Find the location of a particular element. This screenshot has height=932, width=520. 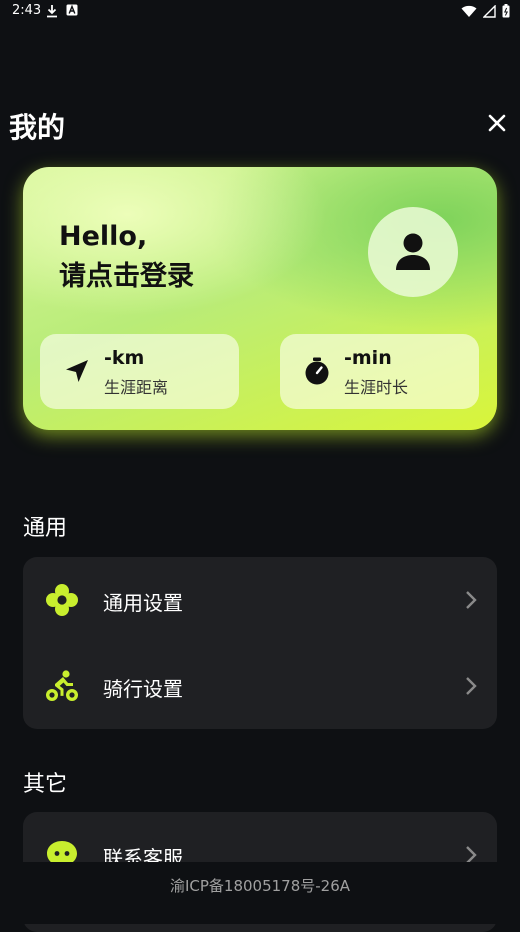

icp-footer: 渝ICP备18005178号-26A is located at coordinates (260, 893).